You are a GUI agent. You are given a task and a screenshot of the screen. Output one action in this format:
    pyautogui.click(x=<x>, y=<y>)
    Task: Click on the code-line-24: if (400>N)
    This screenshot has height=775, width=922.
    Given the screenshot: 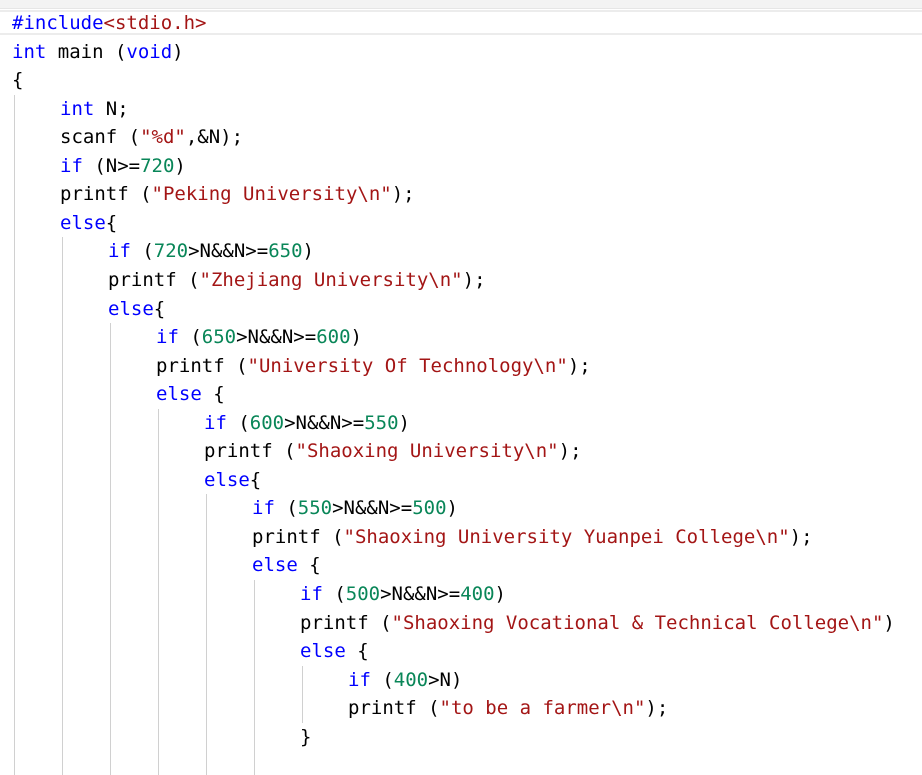 What is the action you would take?
    pyautogui.click(x=405, y=680)
    